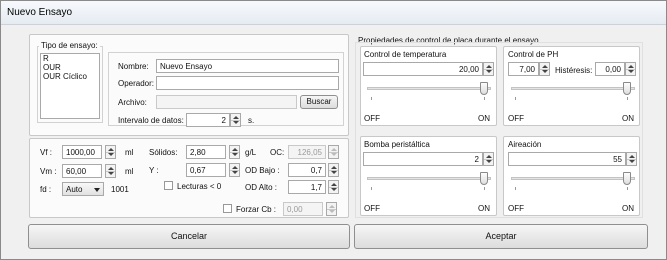 Image resolution: width=667 pixels, height=260 pixels. I want to click on vm-input: 60,00, so click(82, 171).